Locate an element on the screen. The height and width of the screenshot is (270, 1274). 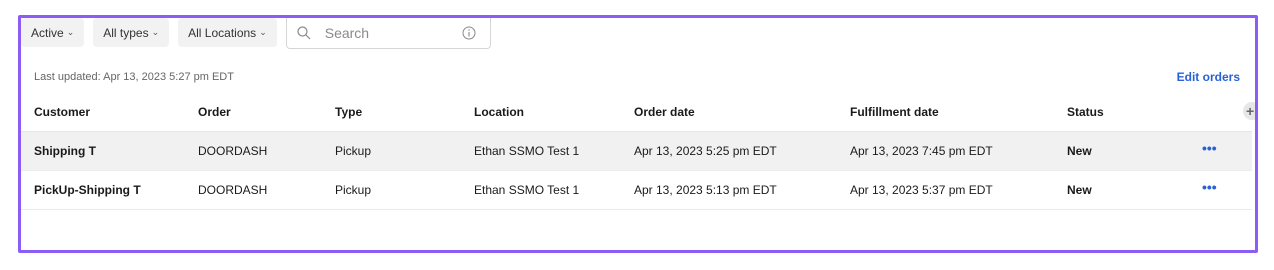
search-input is located at coordinates (384, 33).